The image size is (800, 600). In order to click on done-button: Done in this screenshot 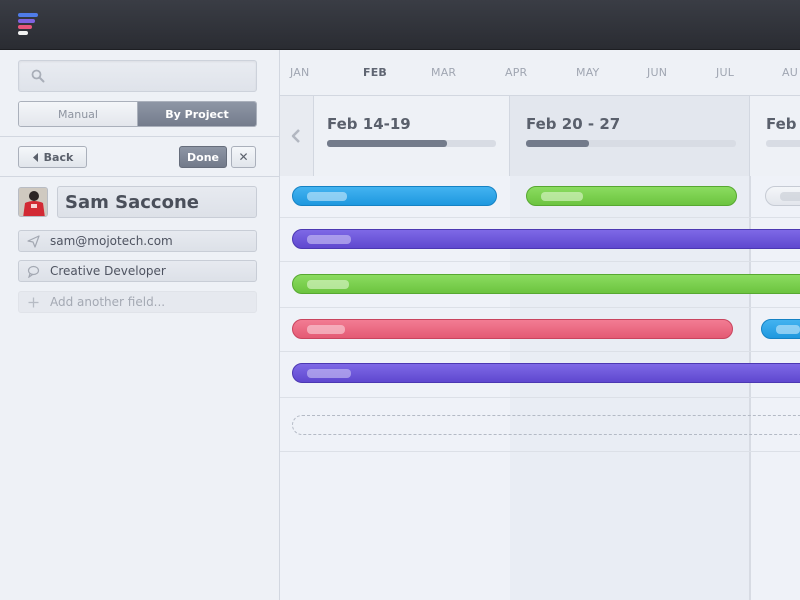, I will do `click(203, 157)`.